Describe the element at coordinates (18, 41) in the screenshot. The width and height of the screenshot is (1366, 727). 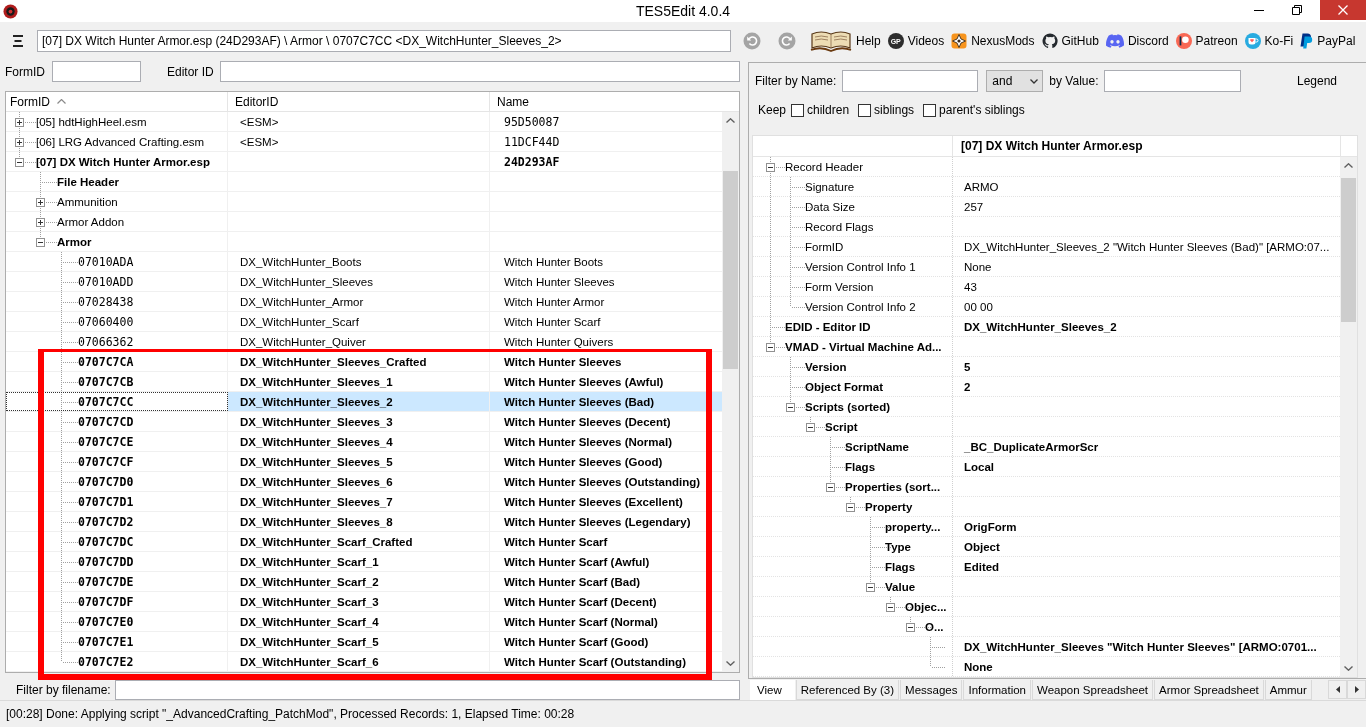
I see `menu-icon` at that location.